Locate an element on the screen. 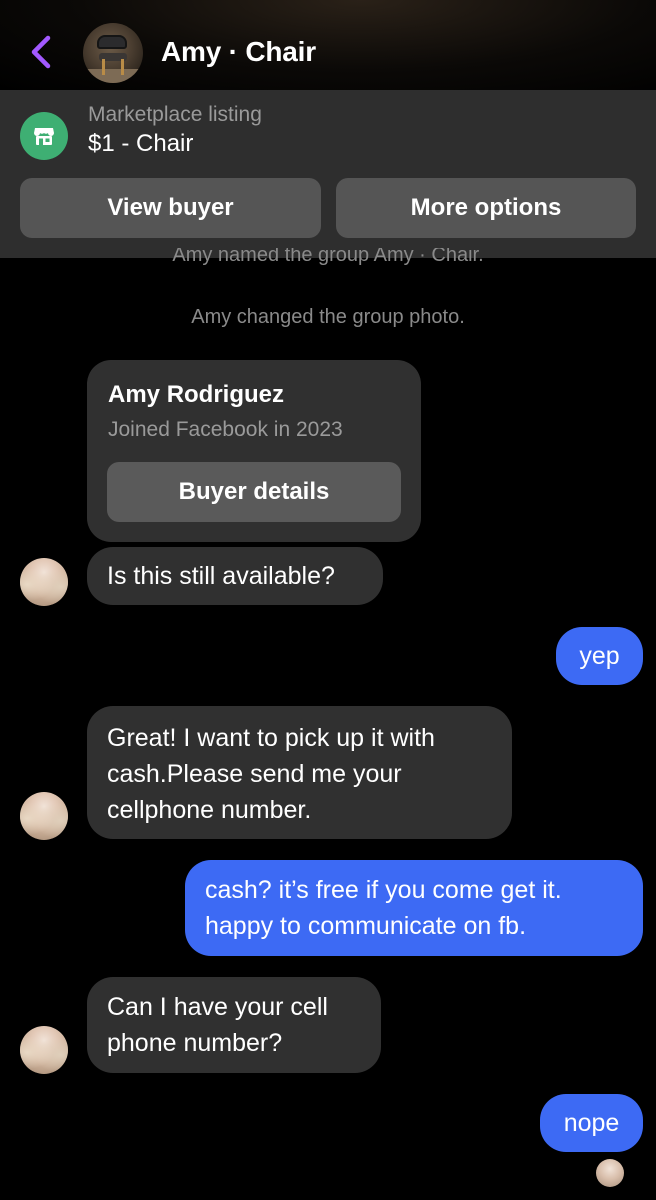 This screenshot has height=1200, width=656. read-receipt-avatar is located at coordinates (610, 1173).